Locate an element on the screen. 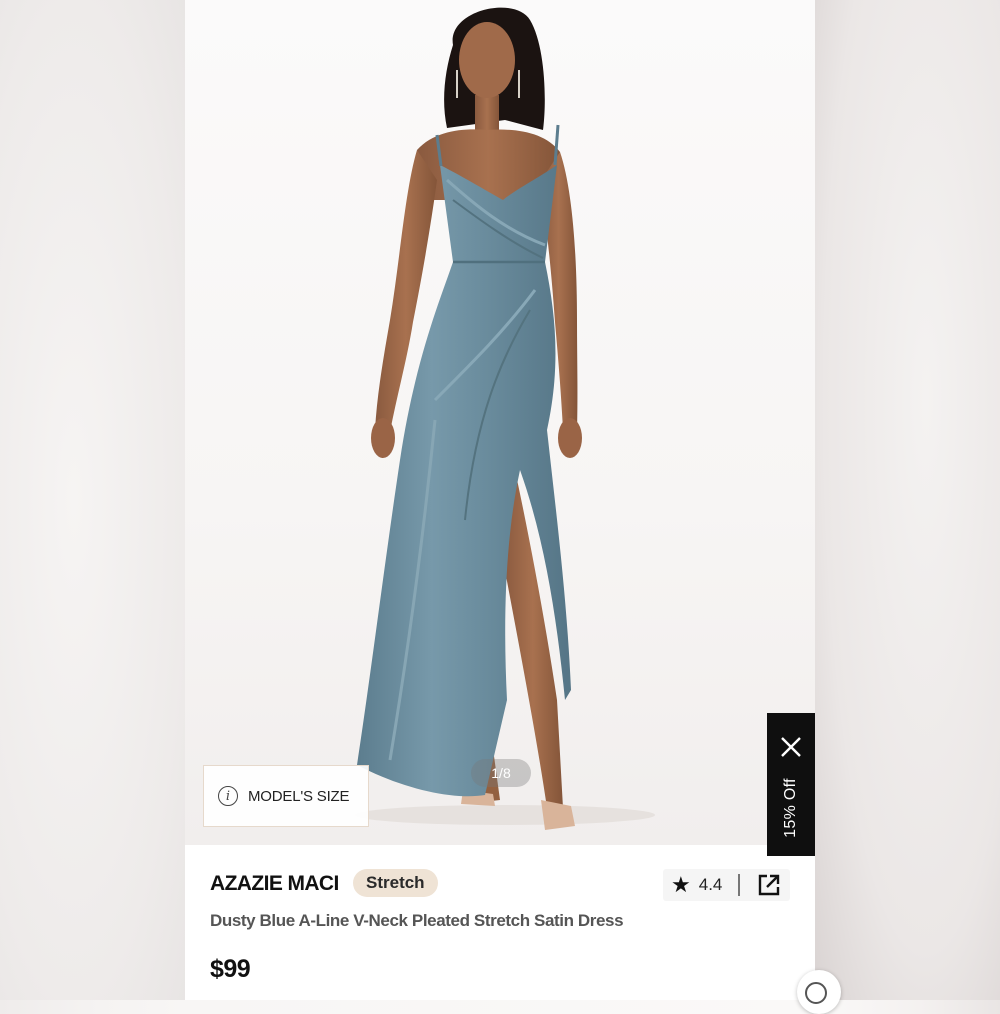  discount-label: 15% Off is located at coordinates (790, 808).